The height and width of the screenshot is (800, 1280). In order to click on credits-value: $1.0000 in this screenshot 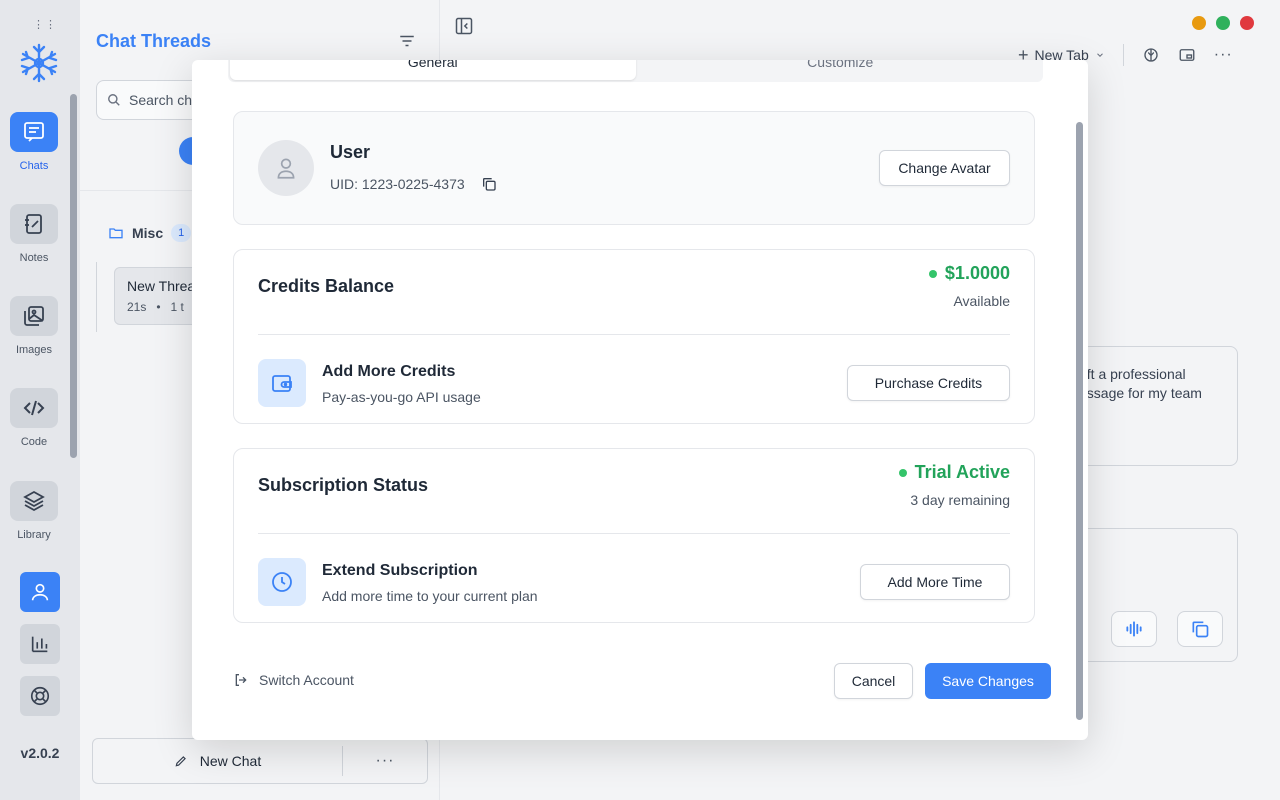, I will do `click(977, 273)`.